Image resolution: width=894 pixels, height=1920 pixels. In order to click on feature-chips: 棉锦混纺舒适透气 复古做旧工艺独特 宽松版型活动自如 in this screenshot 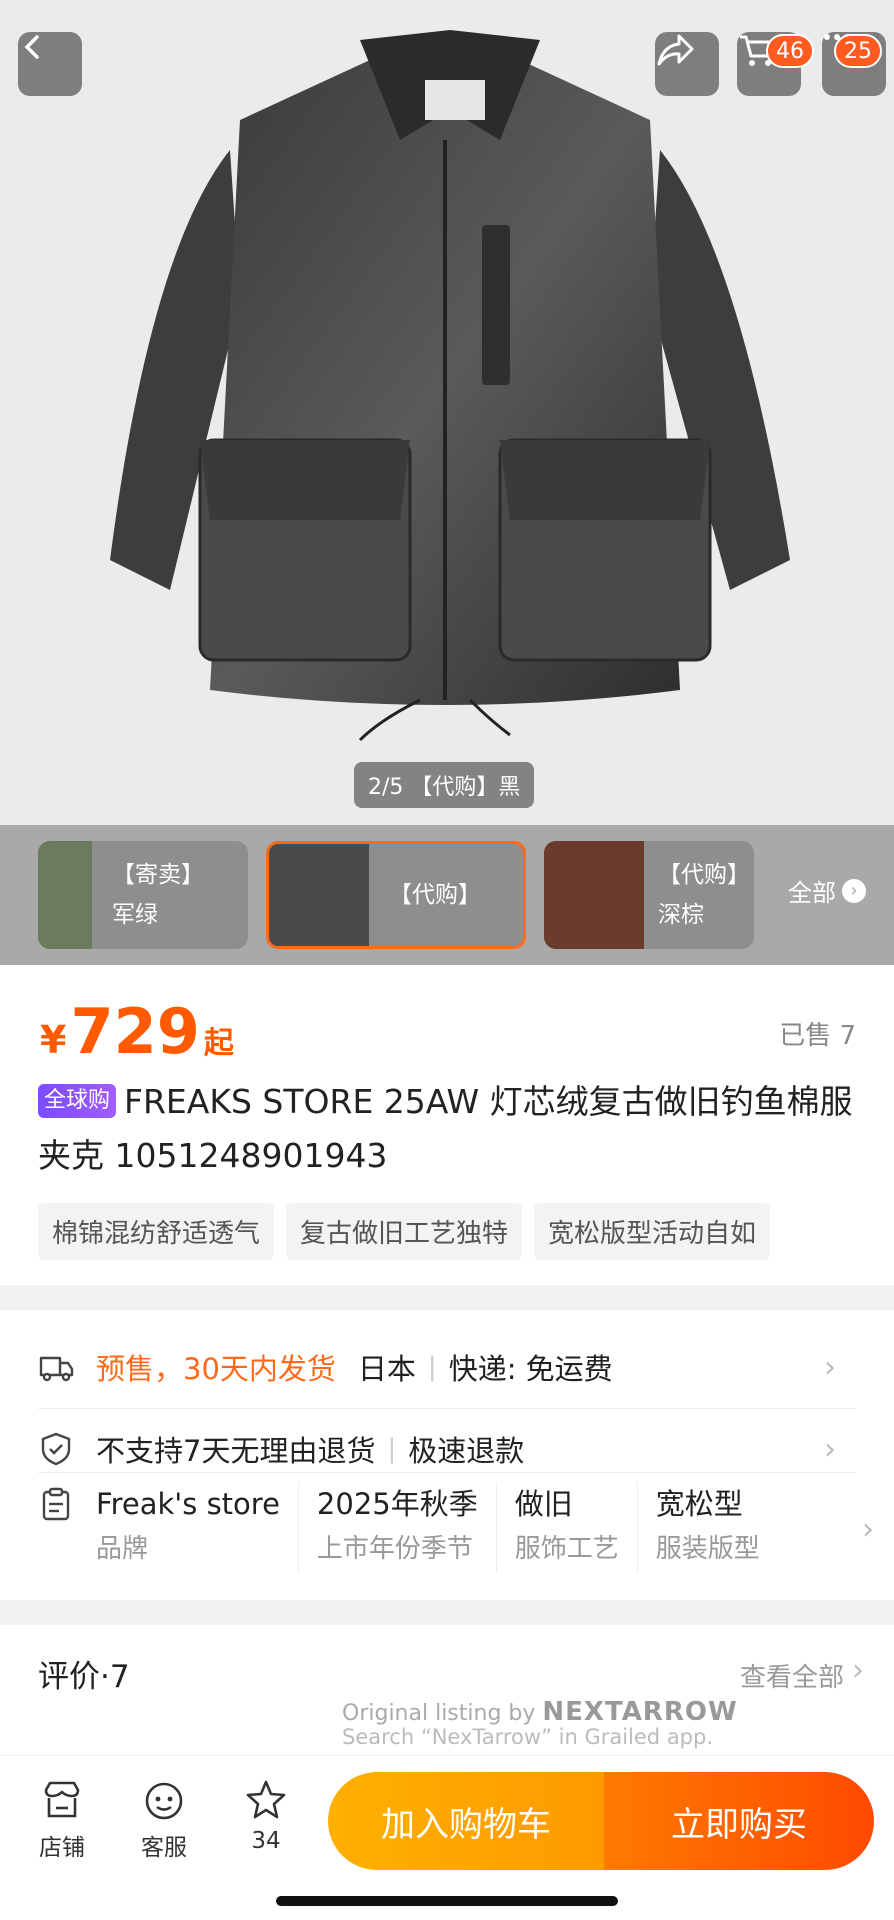, I will do `click(404, 1231)`.